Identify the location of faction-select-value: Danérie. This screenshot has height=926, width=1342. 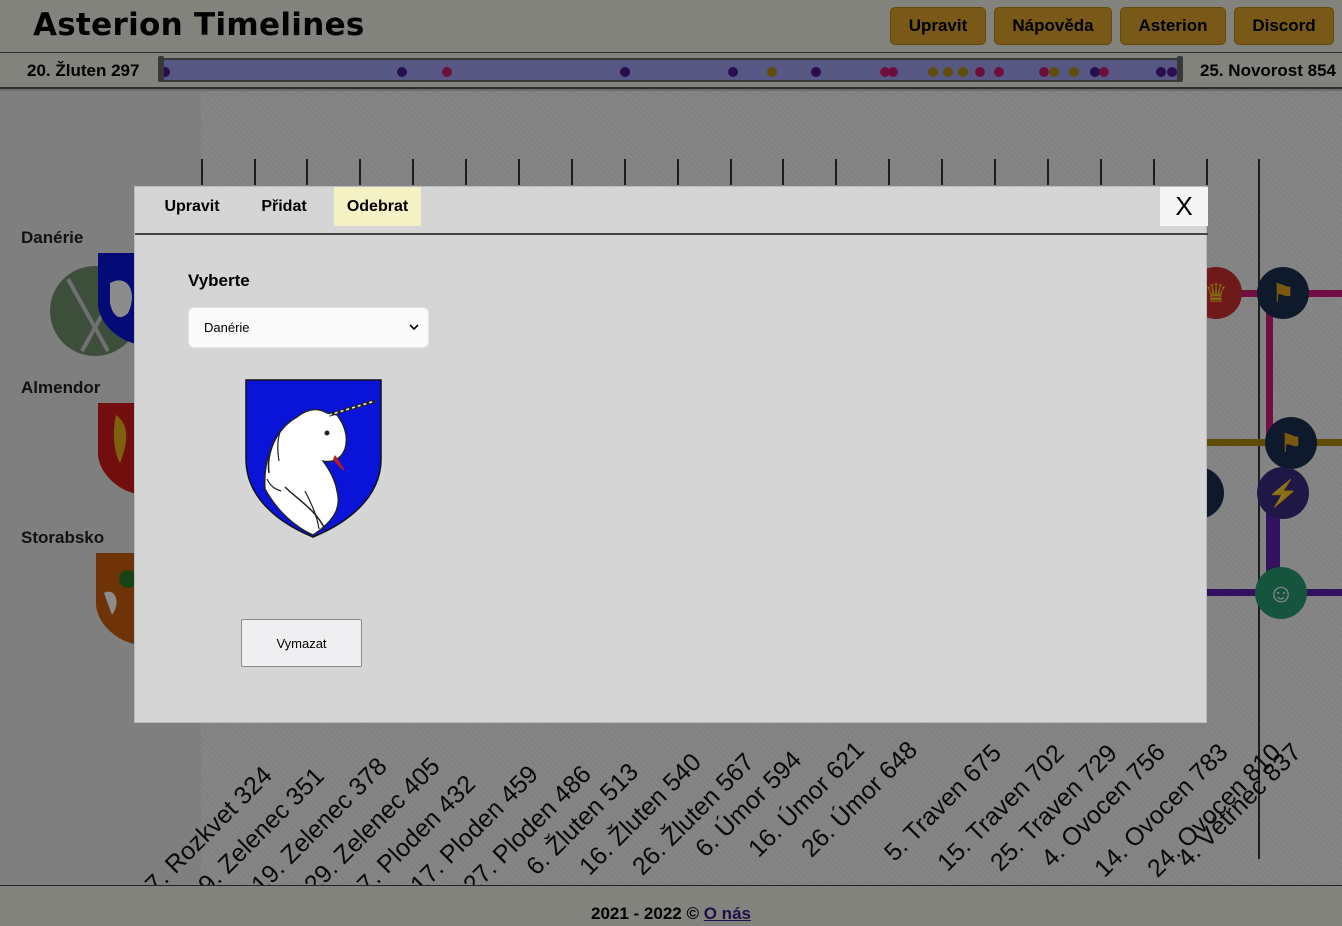
(227, 327).